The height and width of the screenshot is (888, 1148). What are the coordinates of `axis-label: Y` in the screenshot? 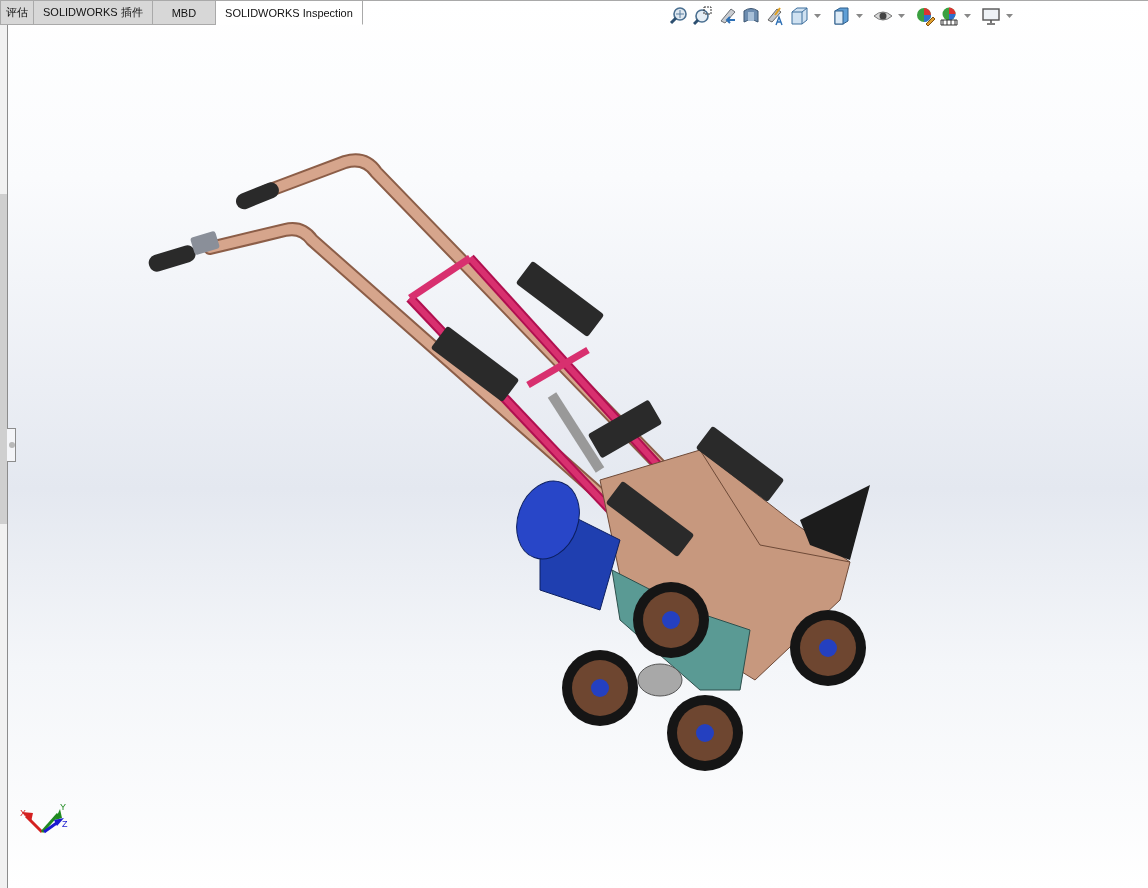 It's located at (63, 807).